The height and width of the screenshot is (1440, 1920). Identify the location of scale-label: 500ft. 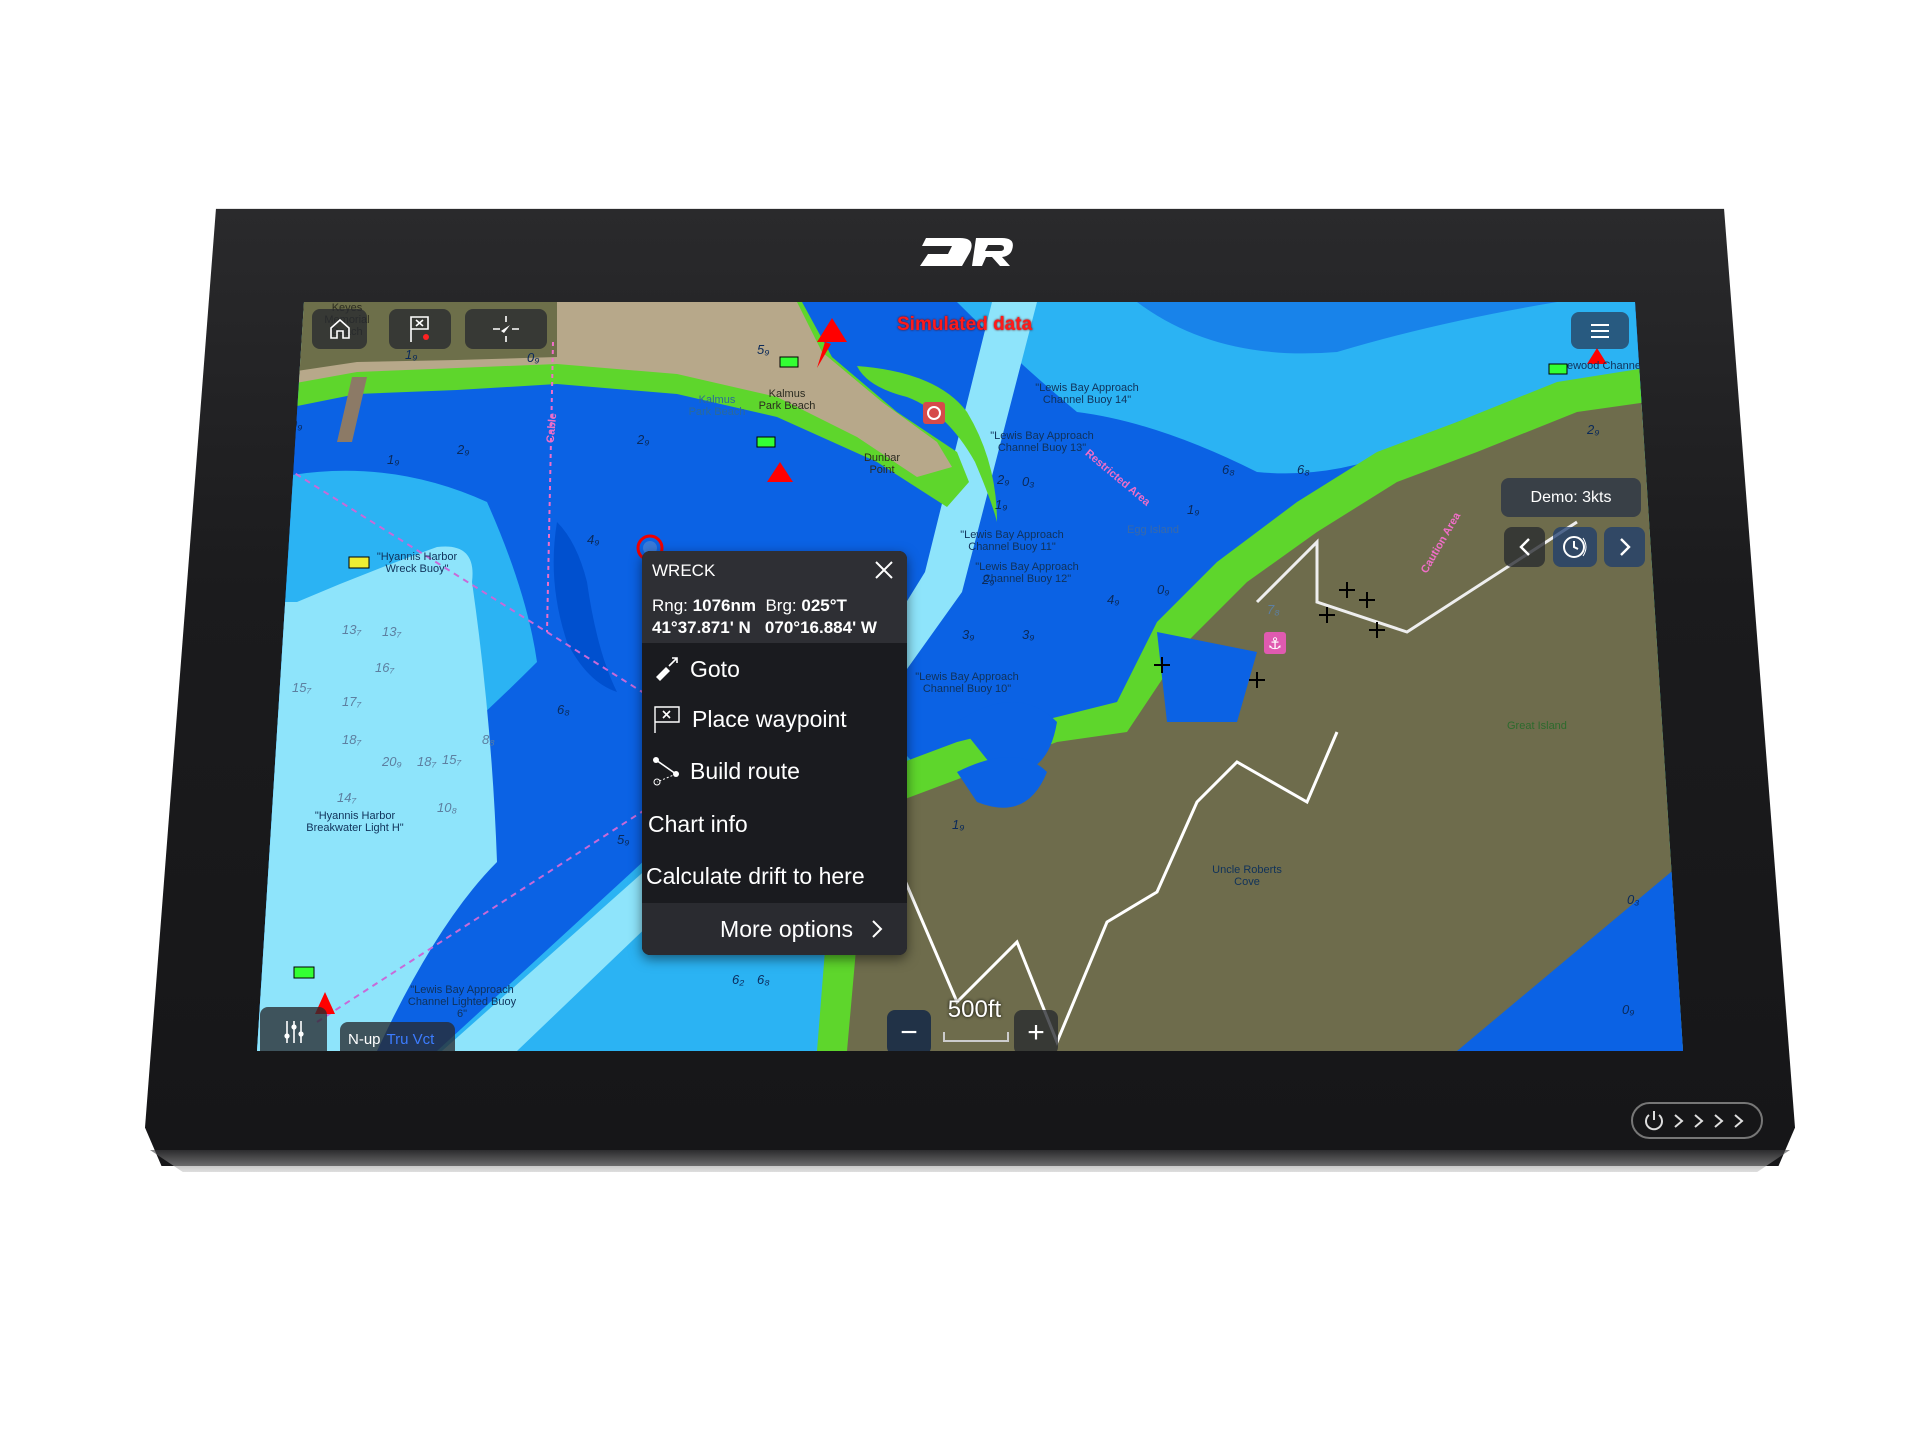
(974, 1009).